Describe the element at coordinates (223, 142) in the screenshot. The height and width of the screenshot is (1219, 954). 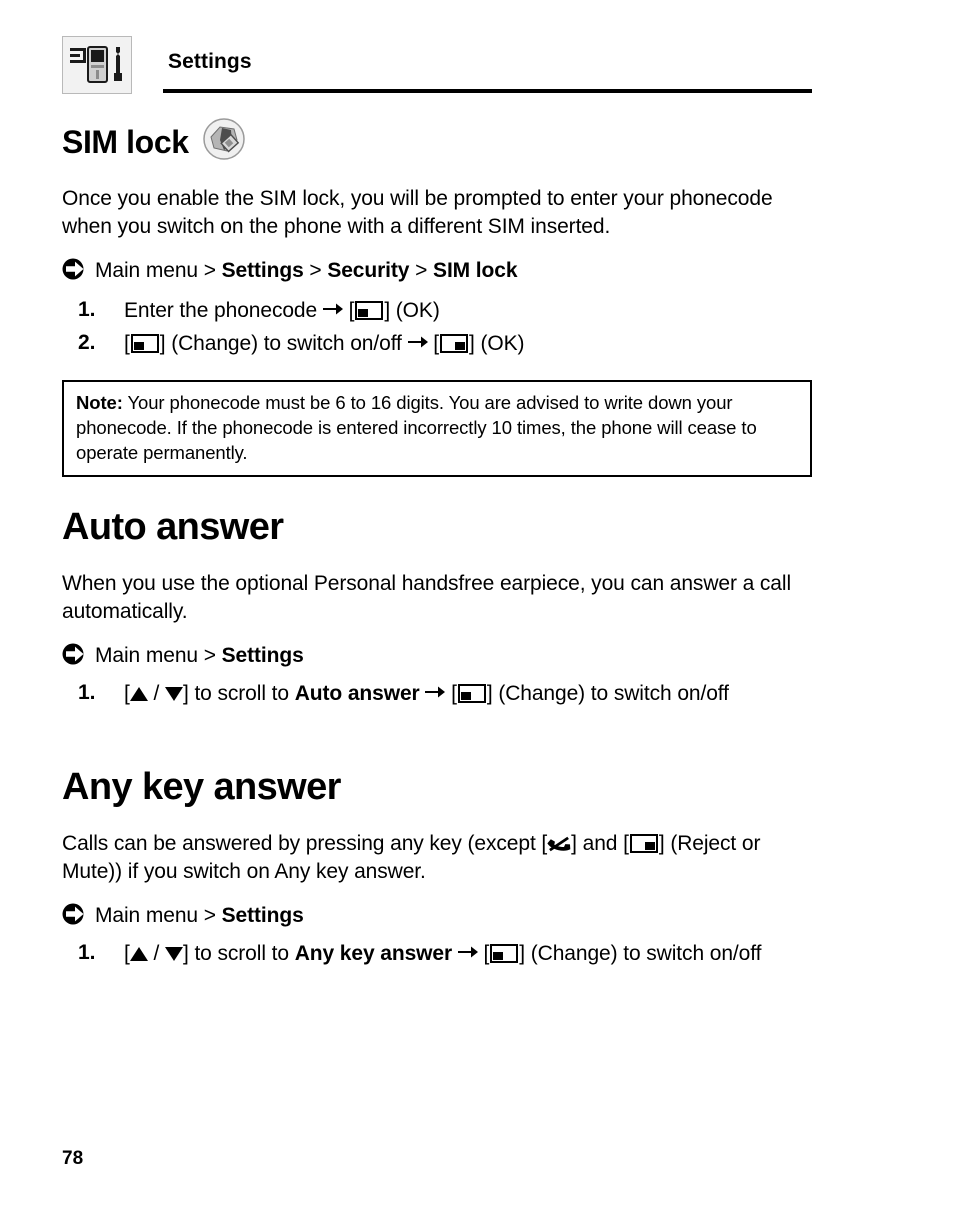
I see `sim-lock-icon` at that location.